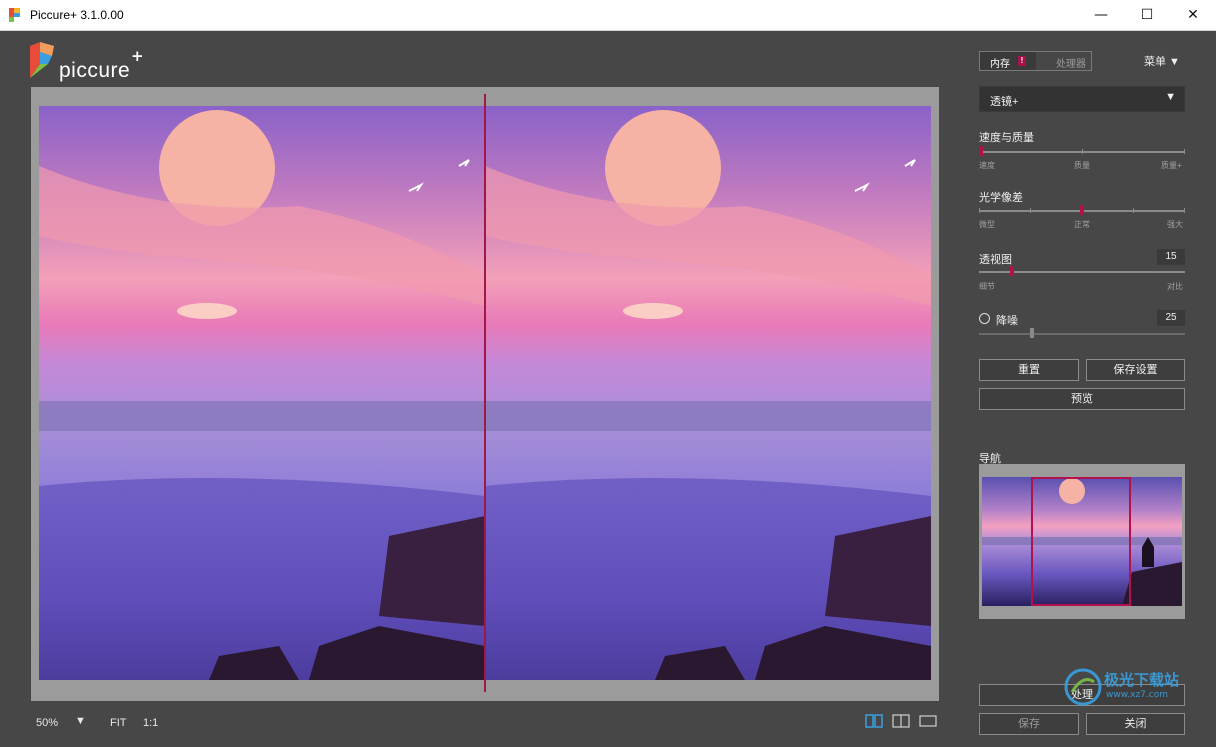 The image size is (1216, 747). Describe the element at coordinates (1101, 15) in the screenshot. I see `minimize-button: —` at that location.